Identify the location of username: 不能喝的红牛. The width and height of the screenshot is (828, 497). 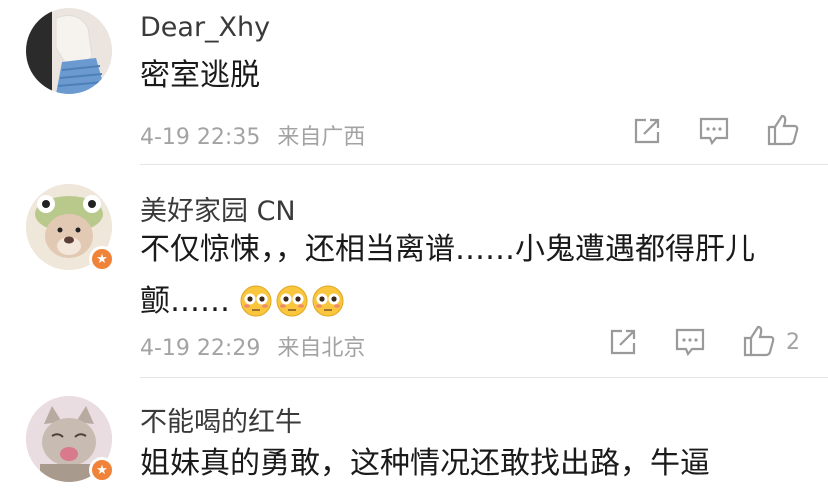
(221, 419).